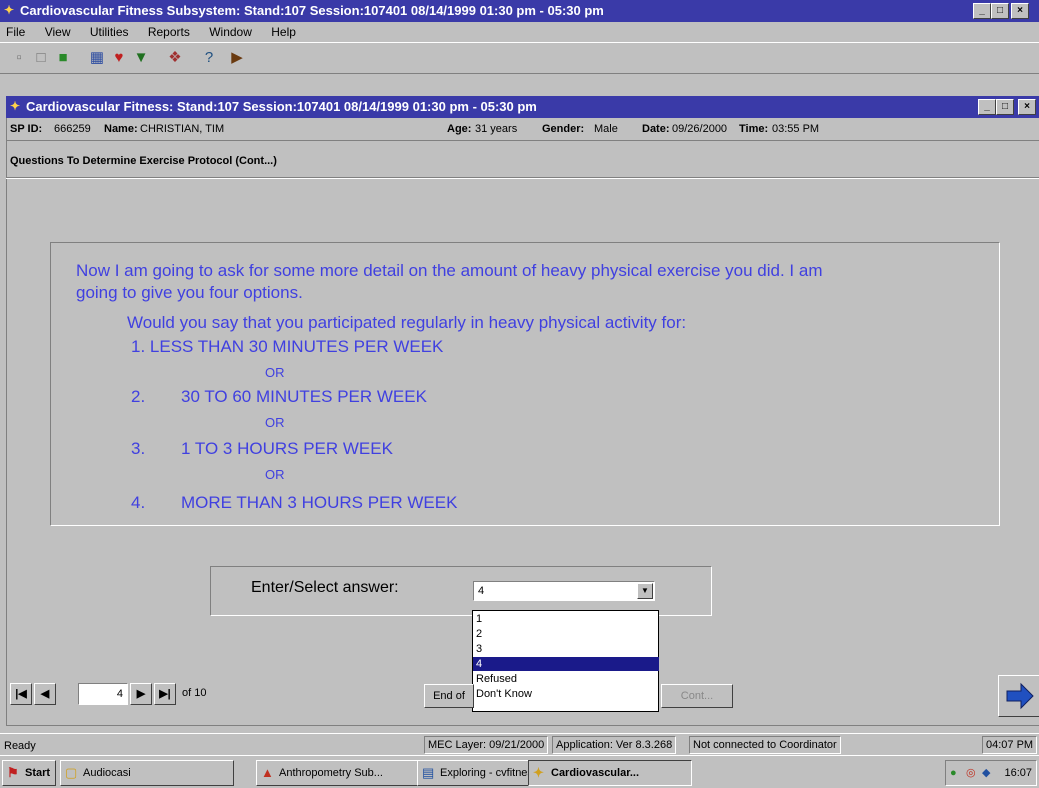  Describe the element at coordinates (982, 11) in the screenshot. I see `minimize-button: _` at that location.